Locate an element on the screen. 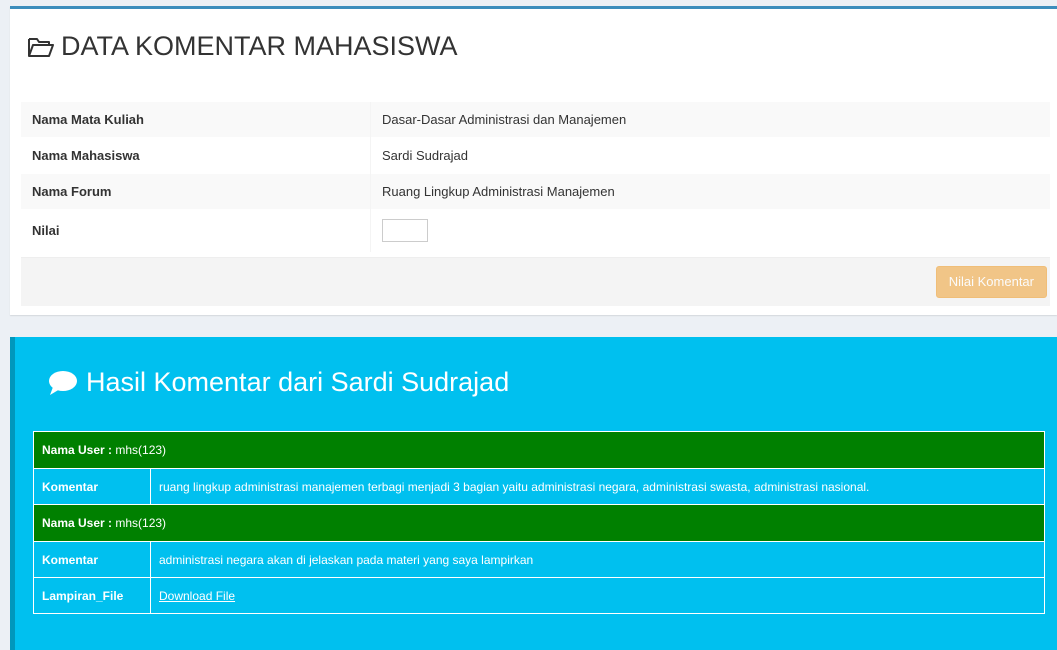 The width and height of the screenshot is (1057, 650). row-label: Nama Mahasiswa is located at coordinates (196, 155).